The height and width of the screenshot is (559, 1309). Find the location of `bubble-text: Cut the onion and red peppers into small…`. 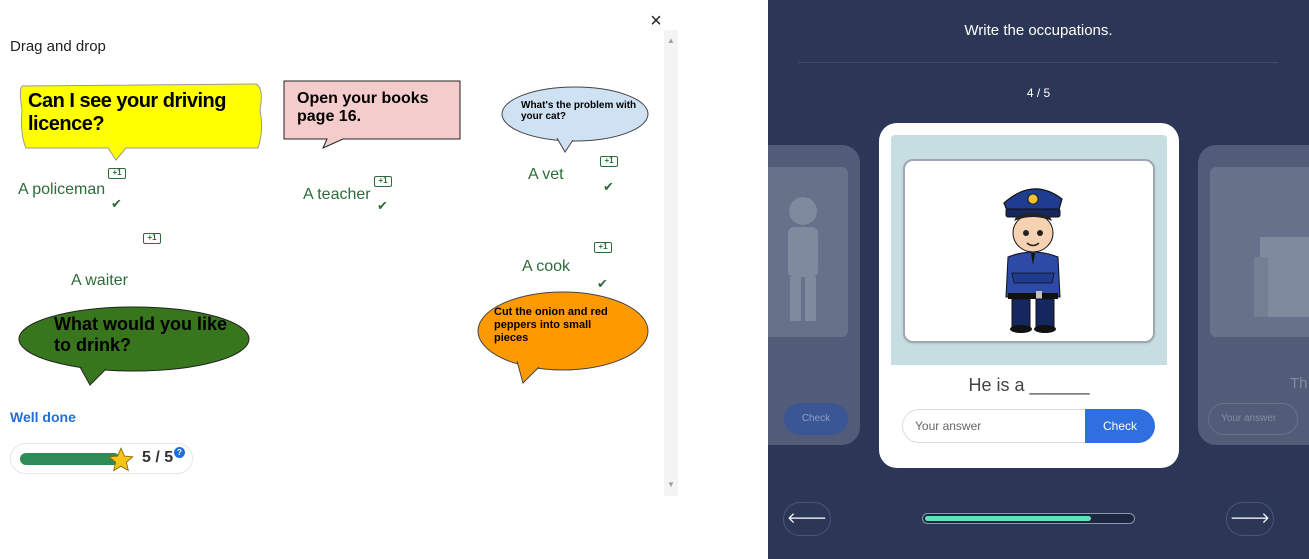

bubble-text: Cut the onion and red peppers into small… is located at coordinates (551, 324).